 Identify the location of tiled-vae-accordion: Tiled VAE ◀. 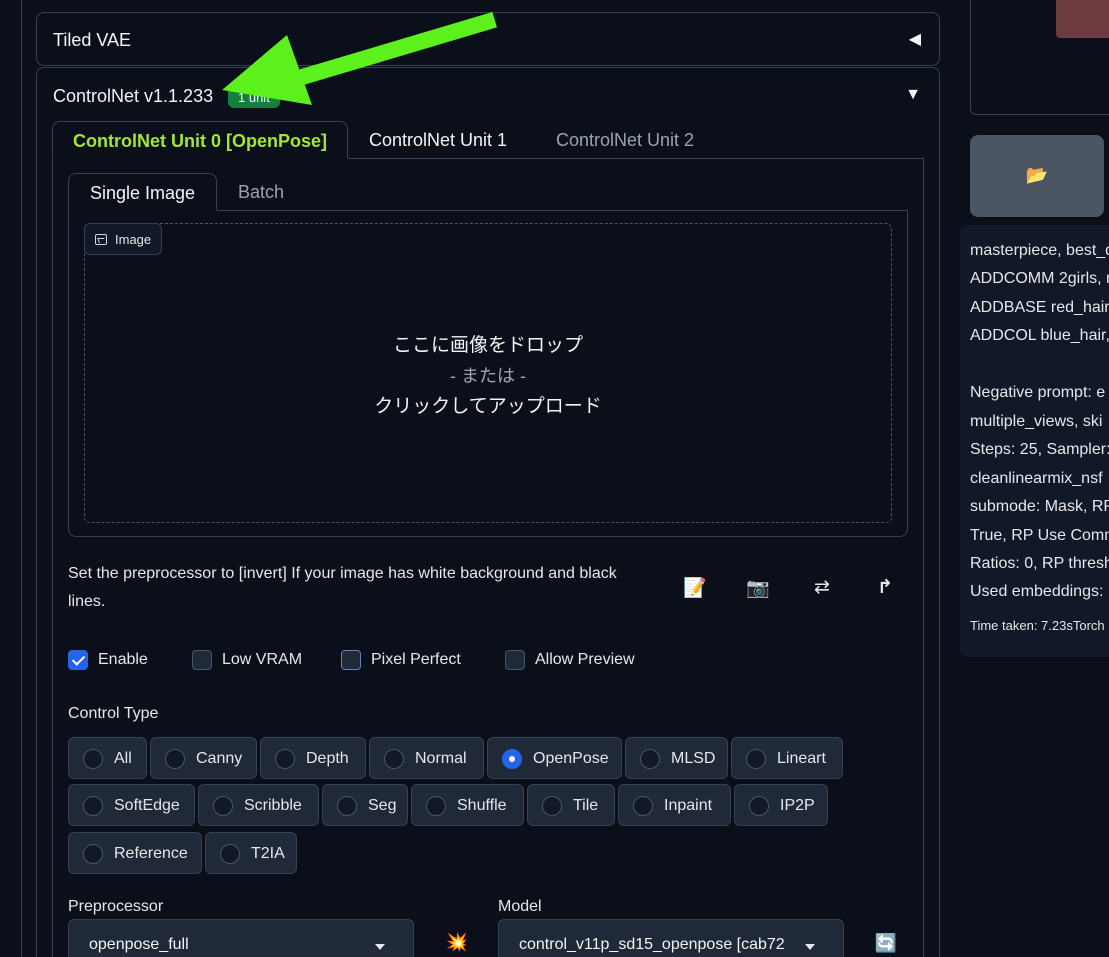
(488, 39).